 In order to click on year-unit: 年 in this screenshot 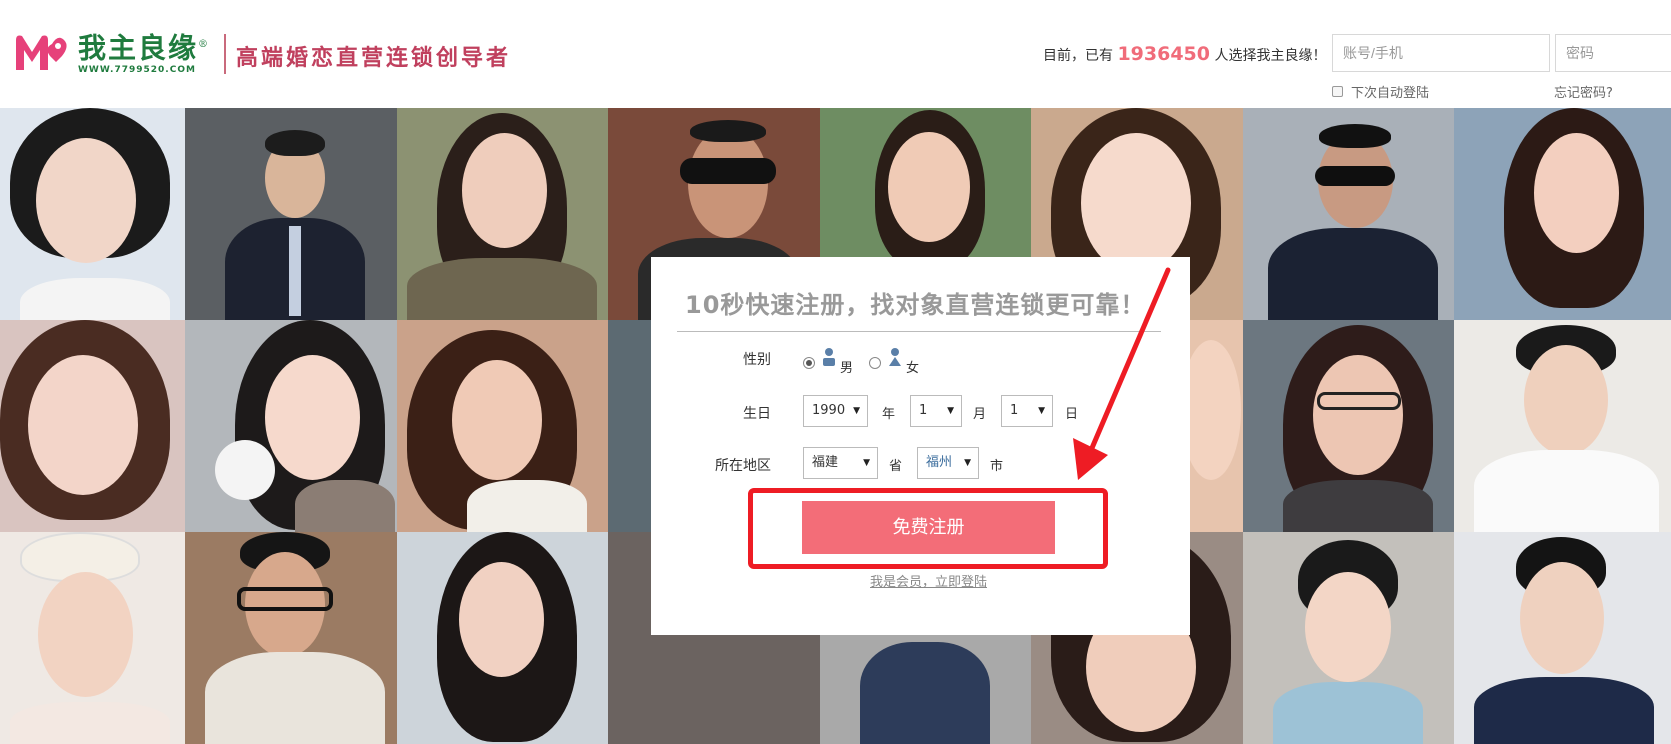, I will do `click(889, 414)`.